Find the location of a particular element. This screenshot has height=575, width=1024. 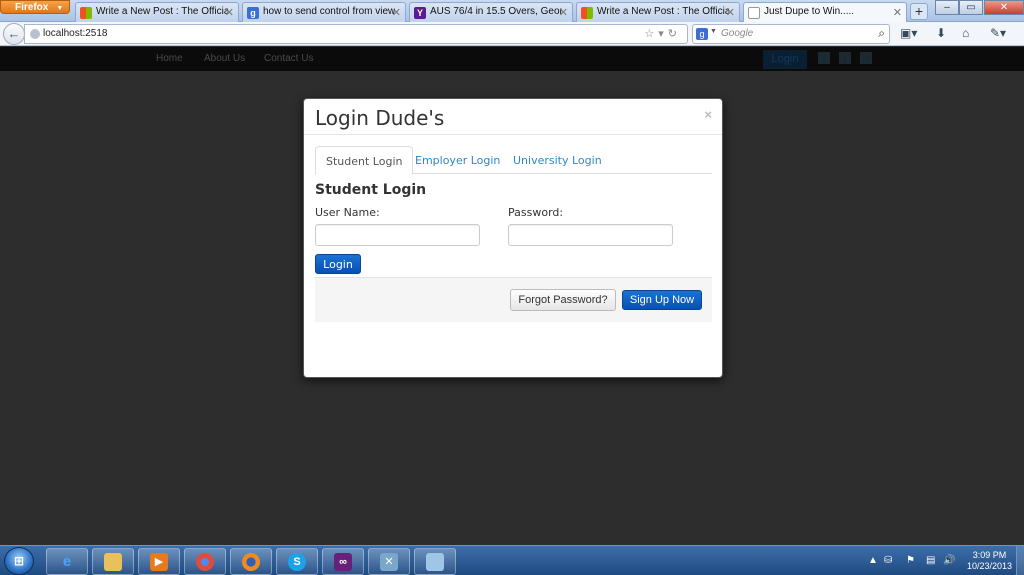

password-label: Password: is located at coordinates (536, 212).